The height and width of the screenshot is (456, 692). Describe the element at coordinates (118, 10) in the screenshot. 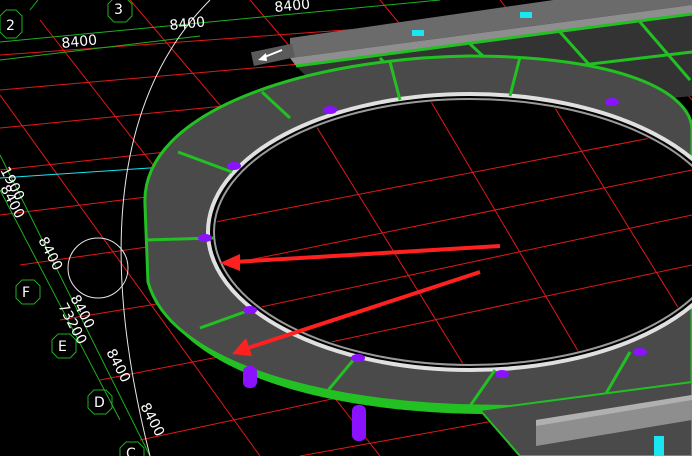

I see `svg-text: 3` at that location.